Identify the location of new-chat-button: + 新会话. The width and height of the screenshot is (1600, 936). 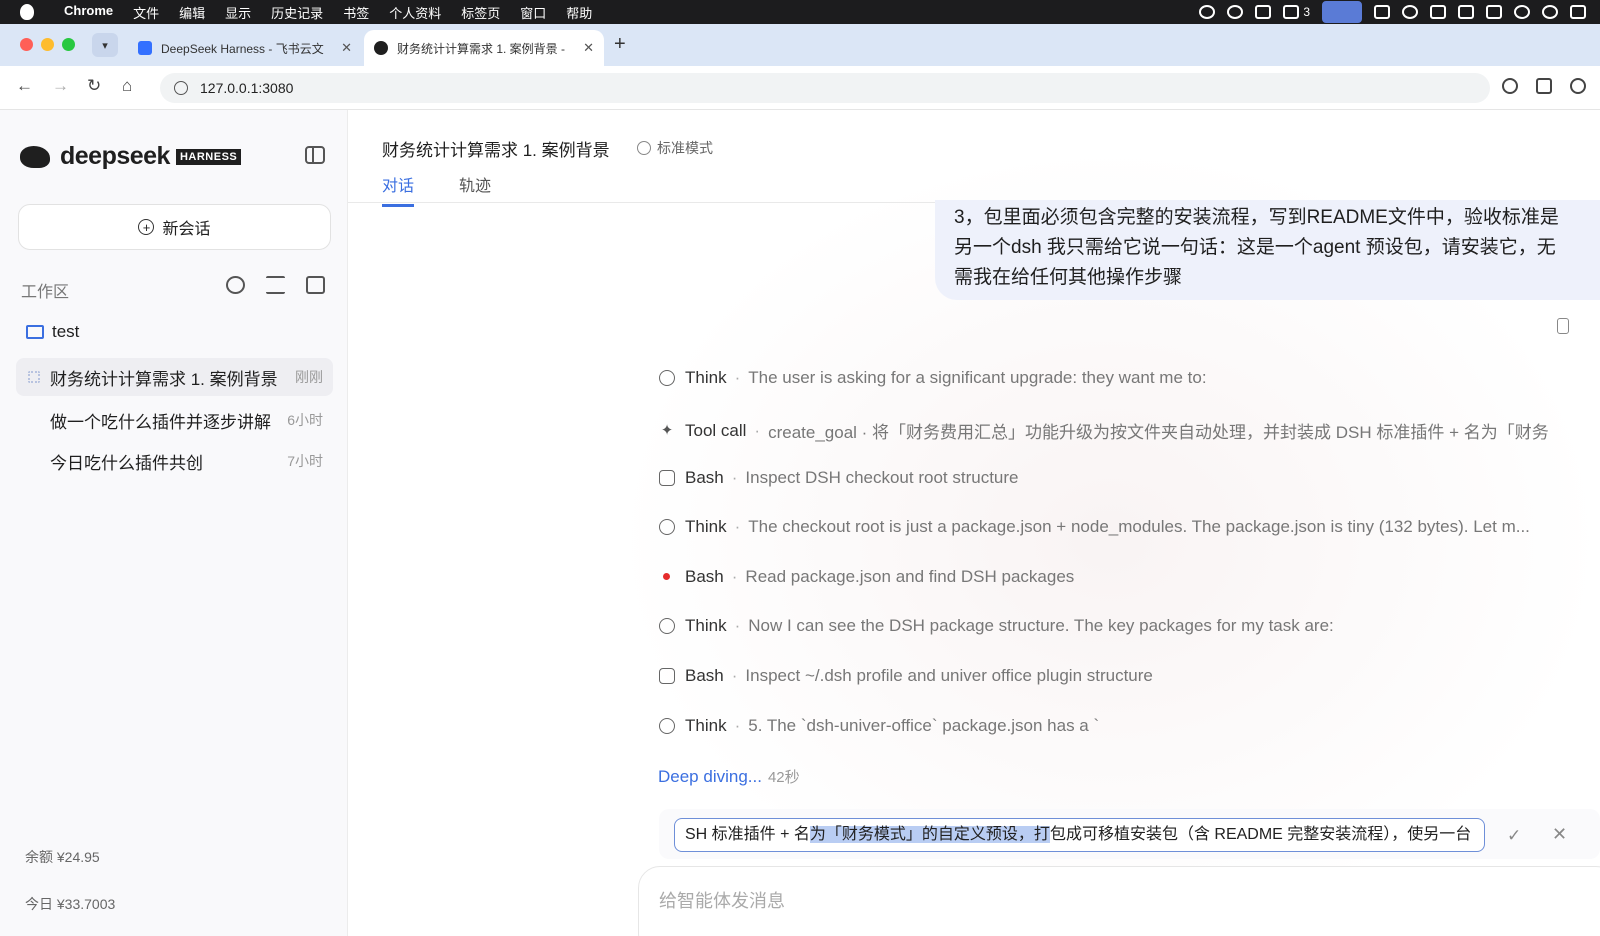
(174, 227).